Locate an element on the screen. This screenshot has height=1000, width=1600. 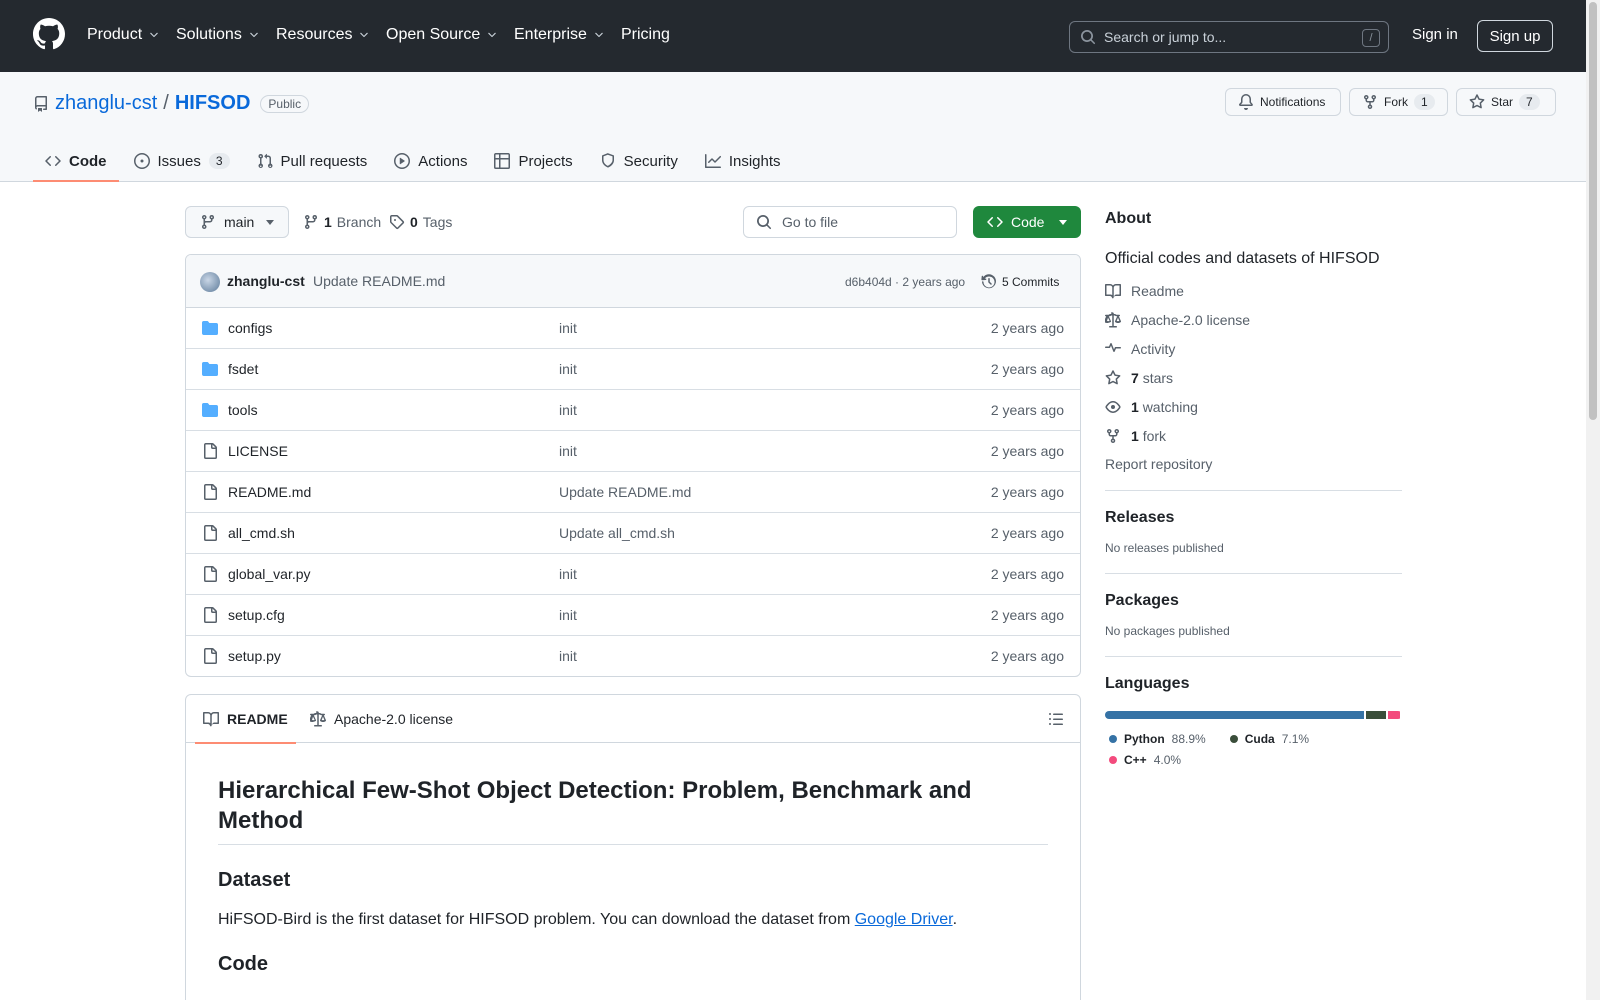
packages-title: Packages is located at coordinates (1253, 601).